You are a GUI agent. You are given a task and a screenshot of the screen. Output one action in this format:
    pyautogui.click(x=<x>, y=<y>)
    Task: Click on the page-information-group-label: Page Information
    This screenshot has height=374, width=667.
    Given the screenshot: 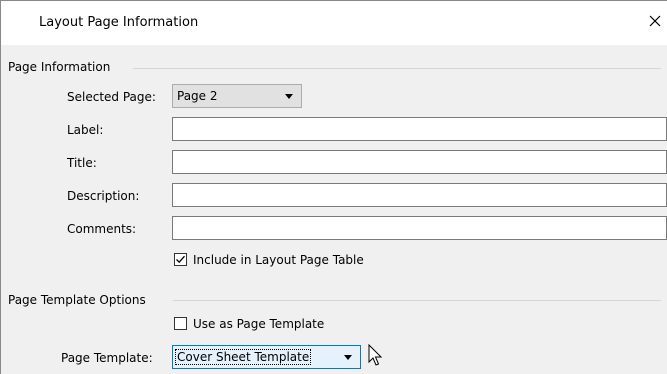 What is the action you would take?
    pyautogui.click(x=59, y=67)
    